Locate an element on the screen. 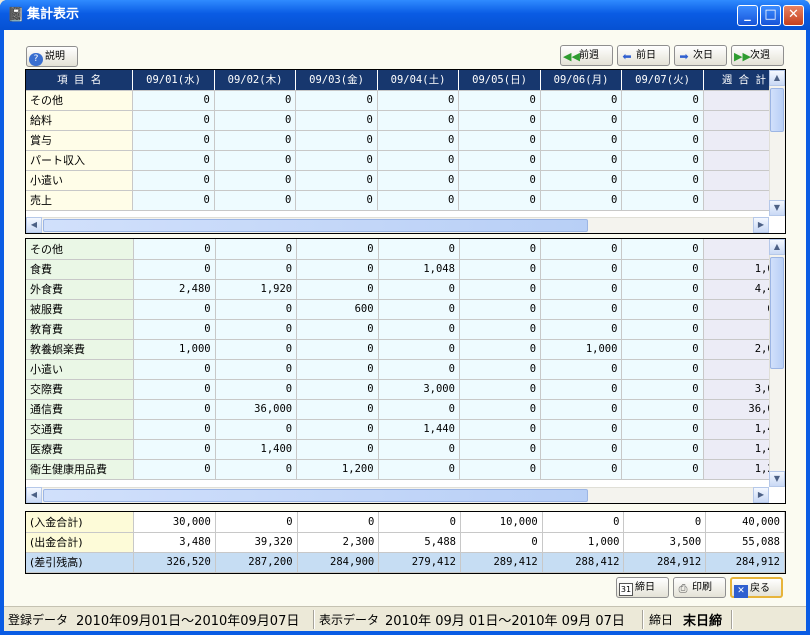 The height and width of the screenshot is (635, 810). column-header: 09/06(月) is located at coordinates (581, 80).